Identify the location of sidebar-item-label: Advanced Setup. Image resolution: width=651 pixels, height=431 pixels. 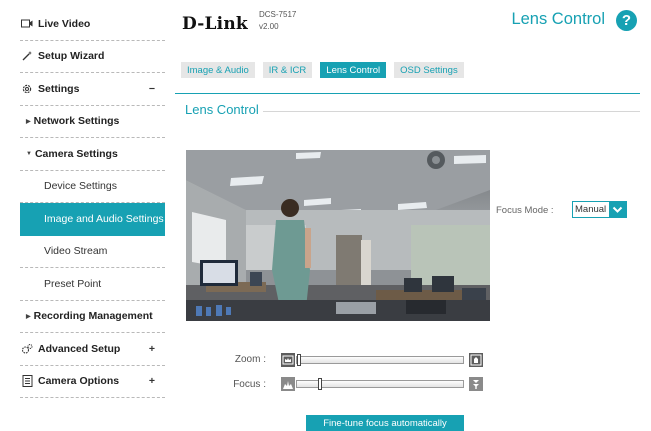
(79, 348).